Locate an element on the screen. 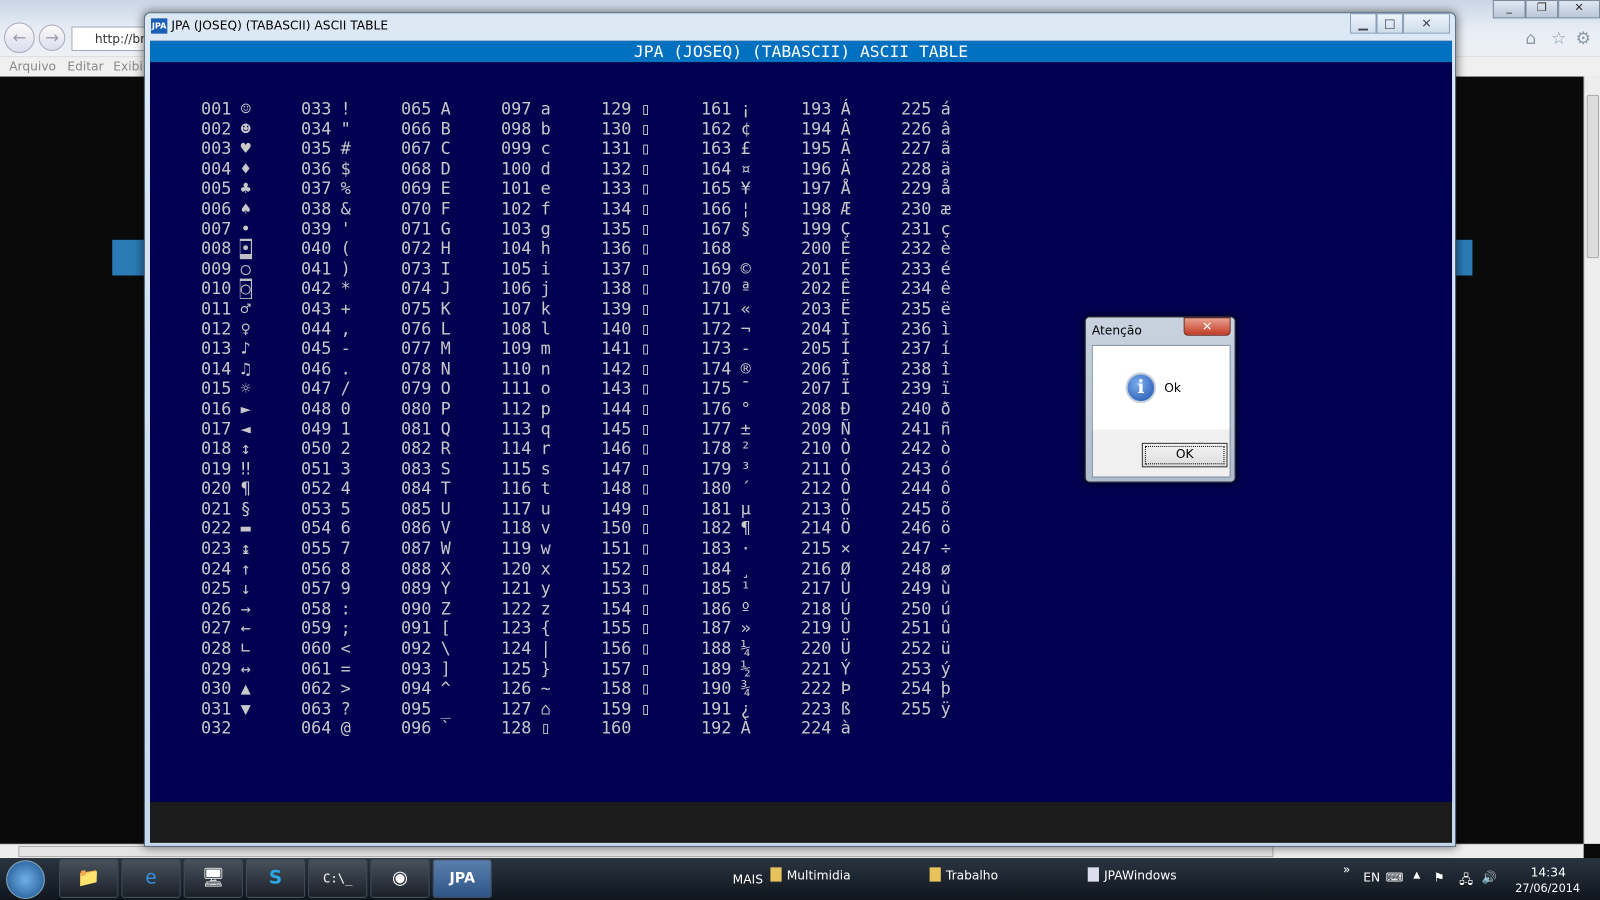 The height and width of the screenshot is (900, 1600). taskbar-computer-icon: 🖥 is located at coordinates (213, 878).